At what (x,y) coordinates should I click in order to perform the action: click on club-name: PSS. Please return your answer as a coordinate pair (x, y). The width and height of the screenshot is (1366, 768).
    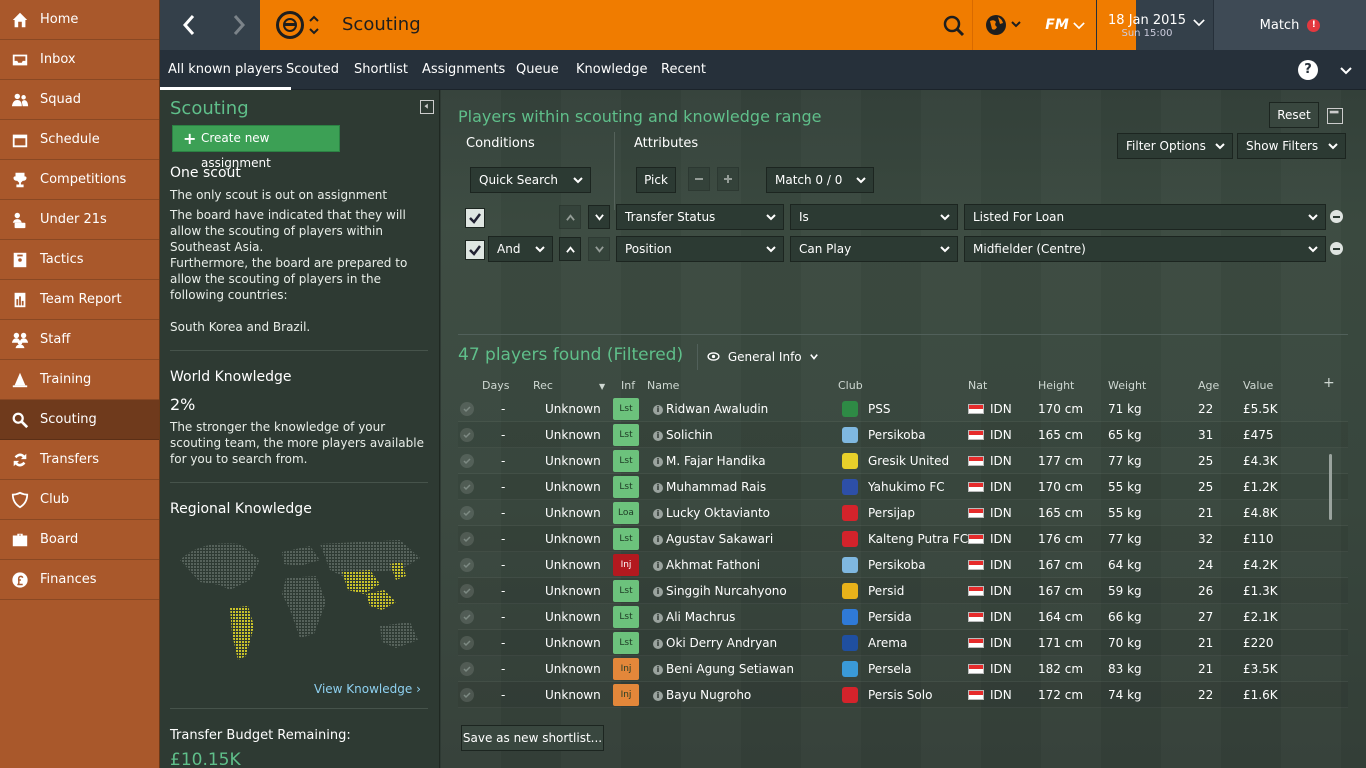
    Looking at the image, I should click on (879, 409).